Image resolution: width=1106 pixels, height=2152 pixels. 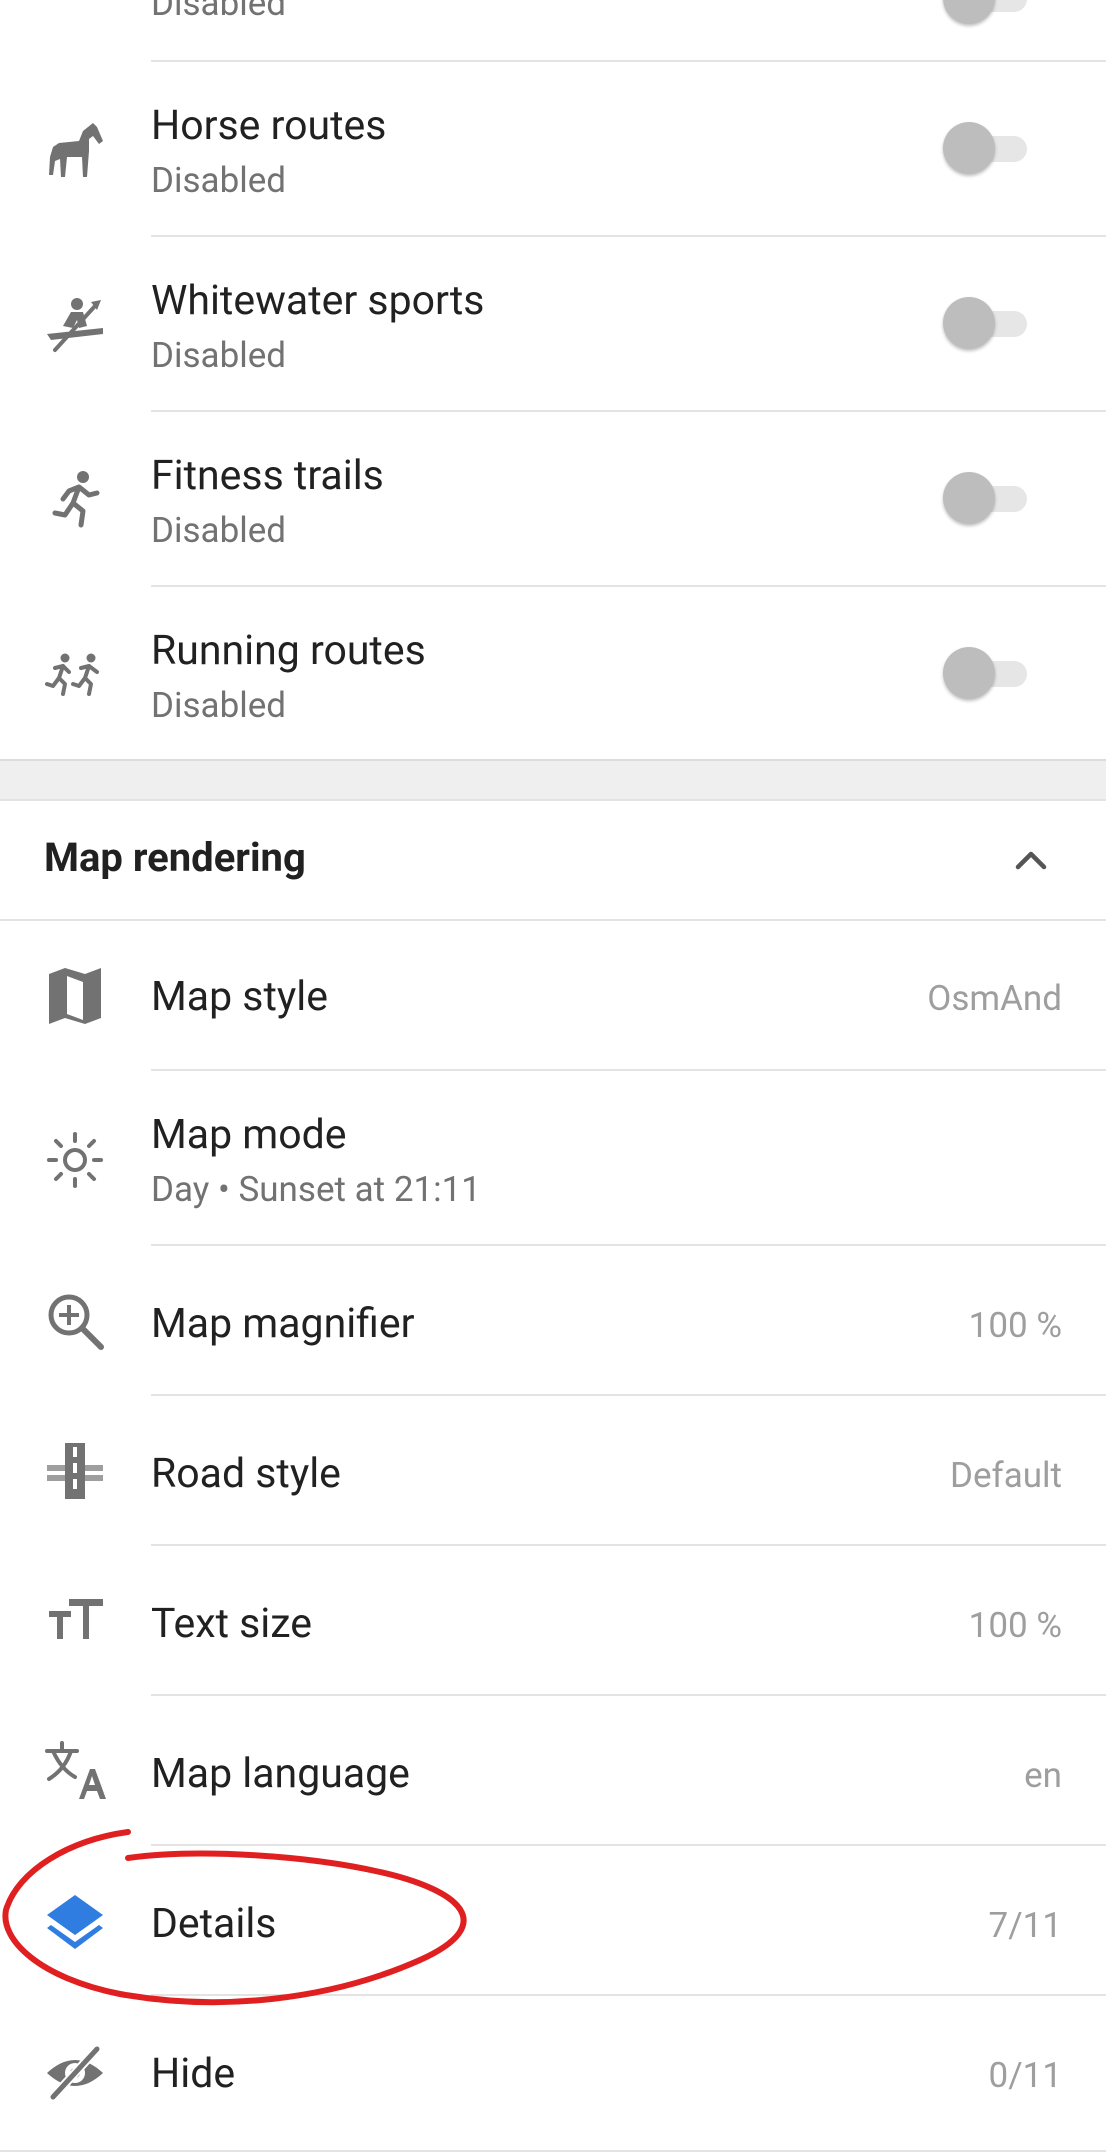 What do you see at coordinates (75, 499) in the screenshot?
I see `runner-icon` at bounding box center [75, 499].